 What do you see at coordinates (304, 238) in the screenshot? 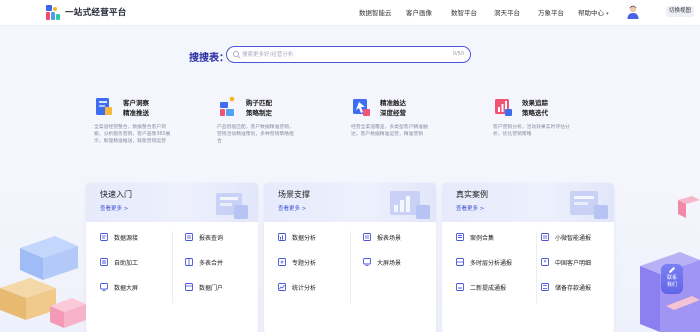
I see `item-label: 数据分析` at bounding box center [304, 238].